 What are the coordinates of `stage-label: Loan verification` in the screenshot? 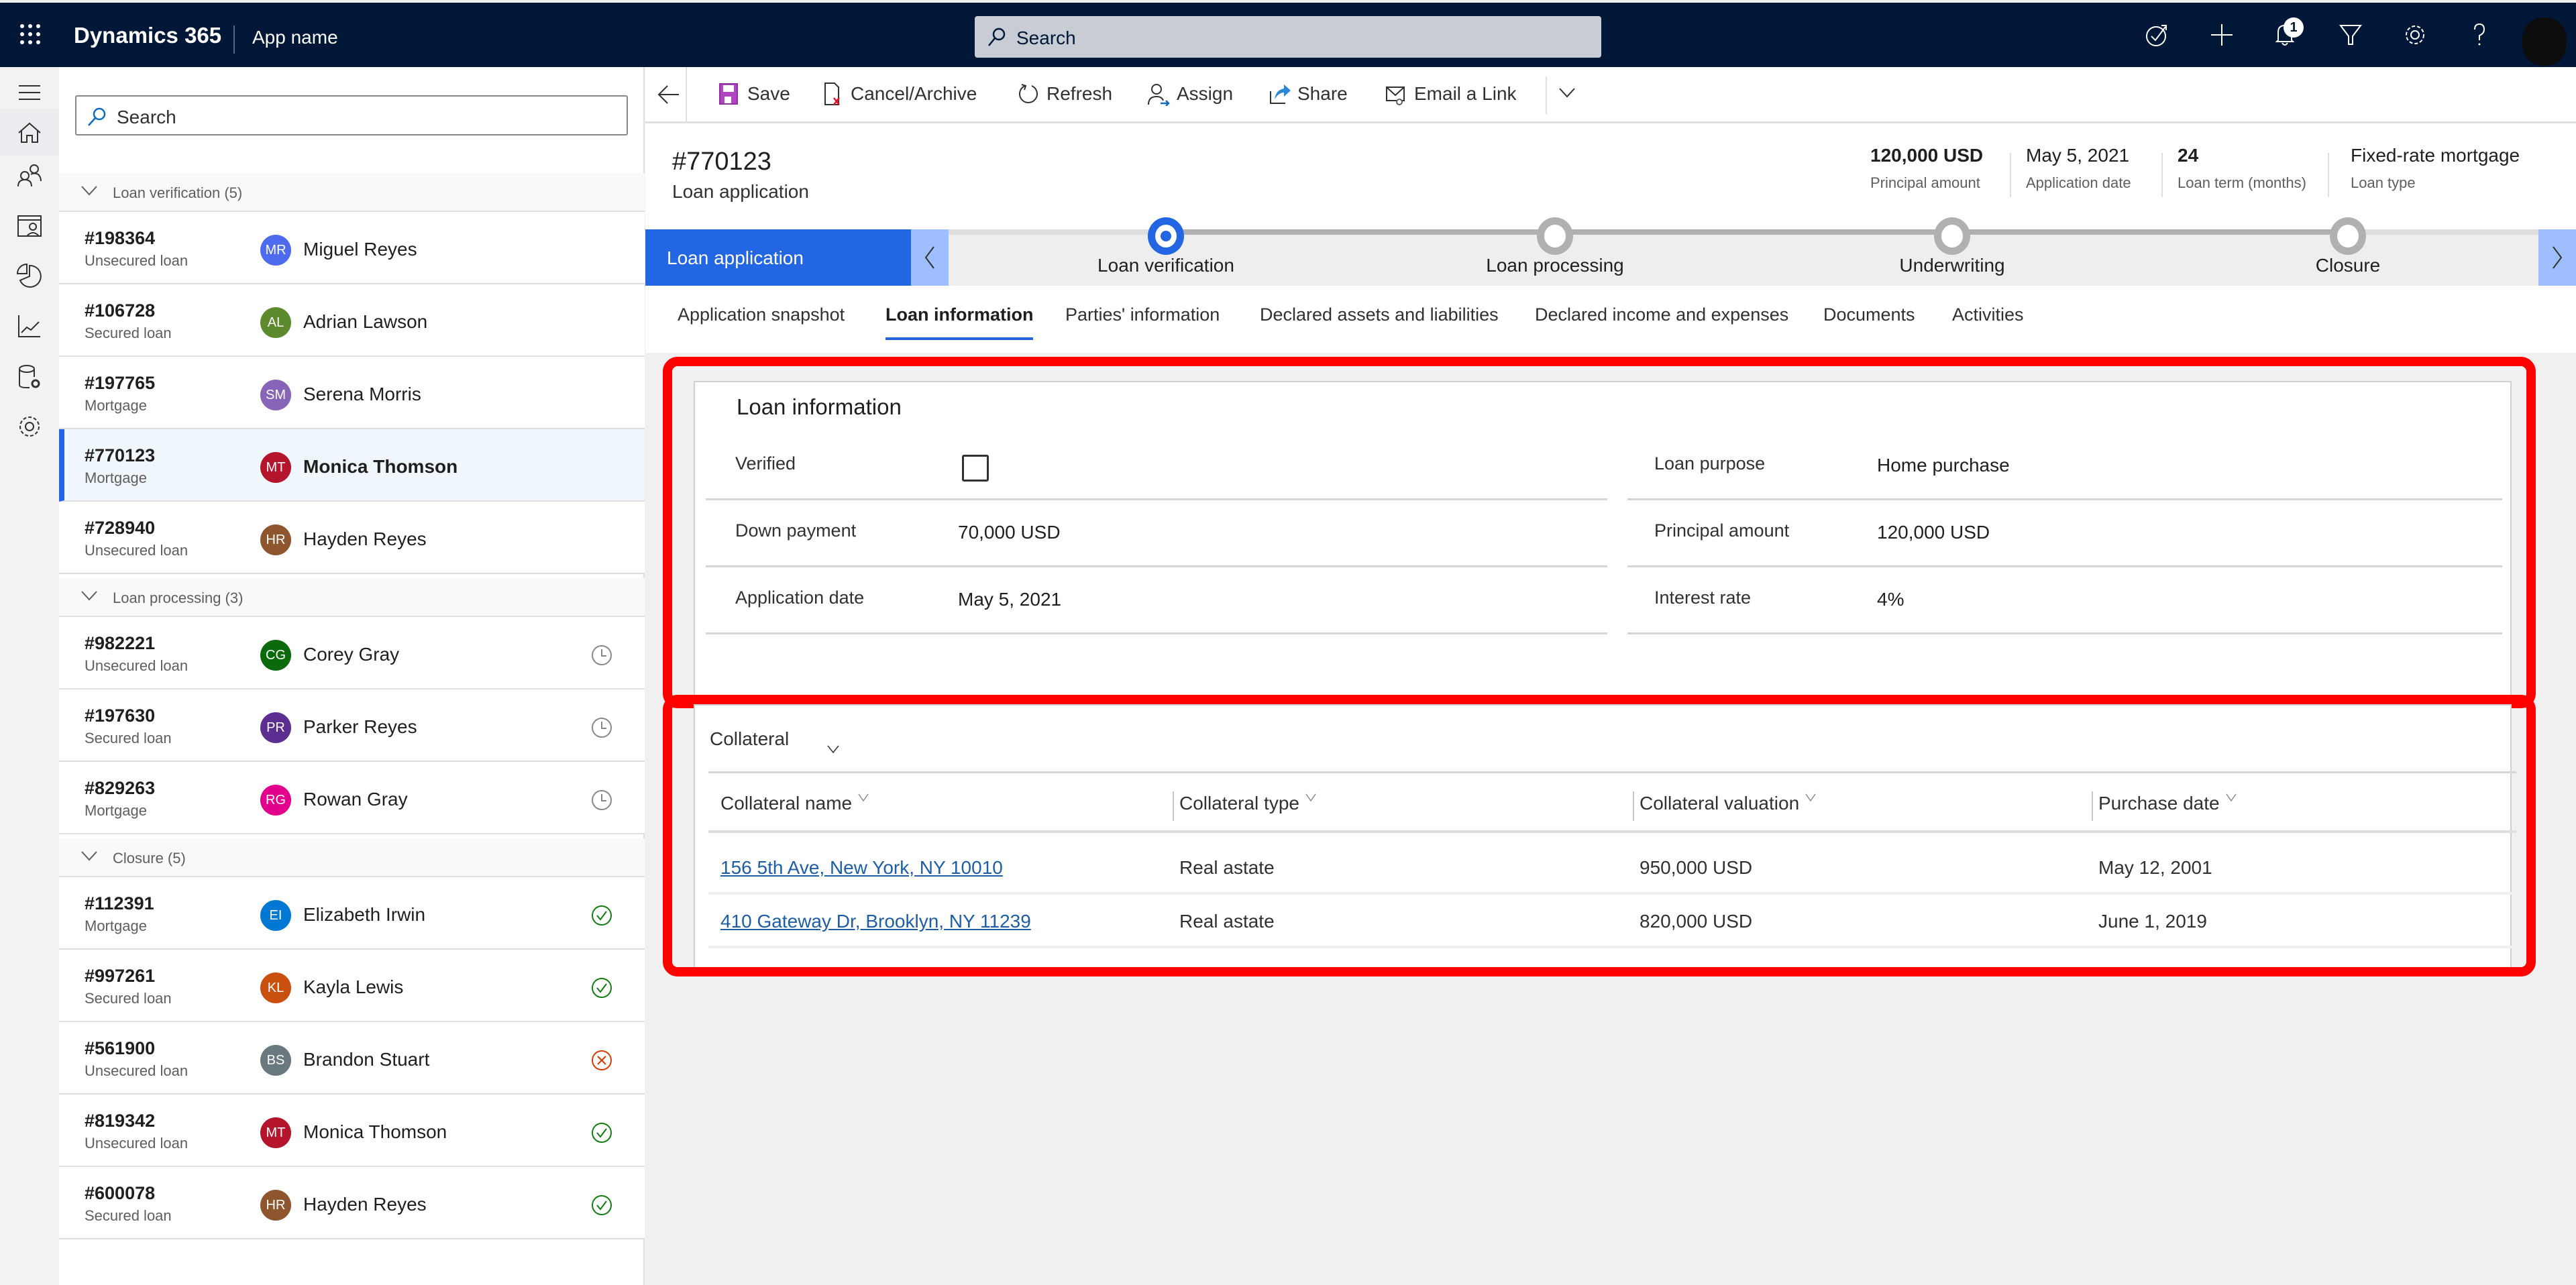 It's located at (1165, 265).